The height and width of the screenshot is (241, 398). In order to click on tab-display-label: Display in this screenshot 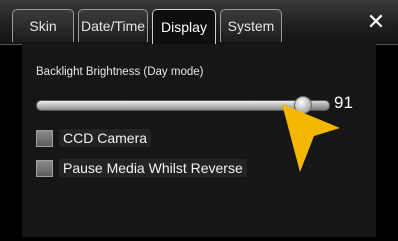, I will do `click(184, 27)`.